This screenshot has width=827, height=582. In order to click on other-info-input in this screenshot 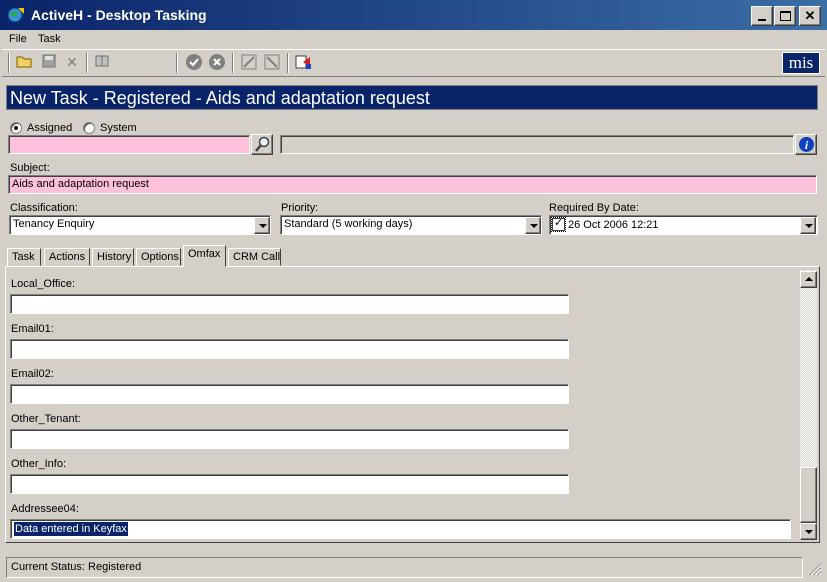, I will do `click(289, 484)`.